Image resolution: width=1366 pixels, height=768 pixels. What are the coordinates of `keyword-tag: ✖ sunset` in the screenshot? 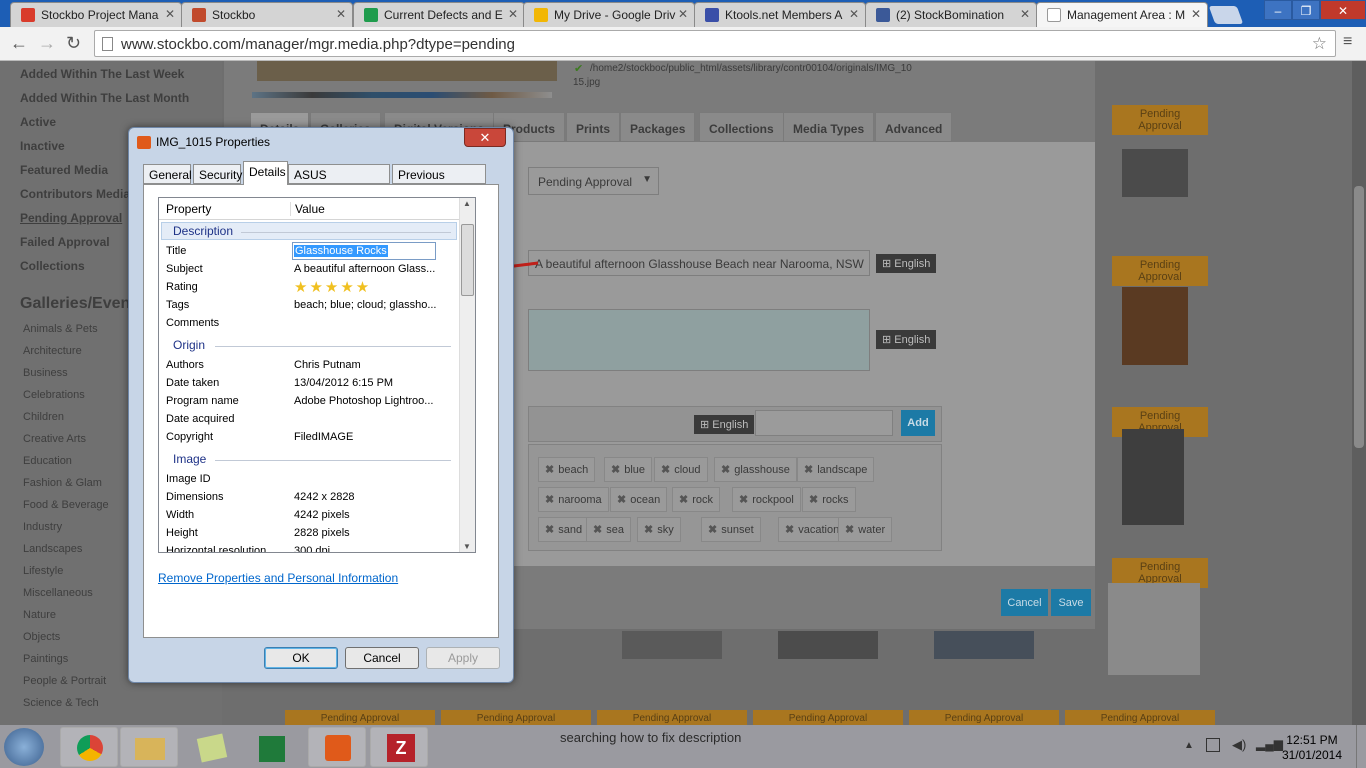 It's located at (731, 529).